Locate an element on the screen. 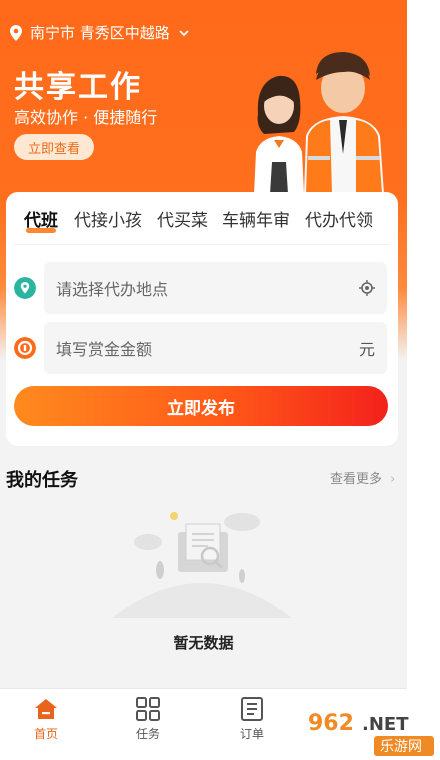 The image size is (440, 760). tabs-divider is located at coordinates (202, 244).